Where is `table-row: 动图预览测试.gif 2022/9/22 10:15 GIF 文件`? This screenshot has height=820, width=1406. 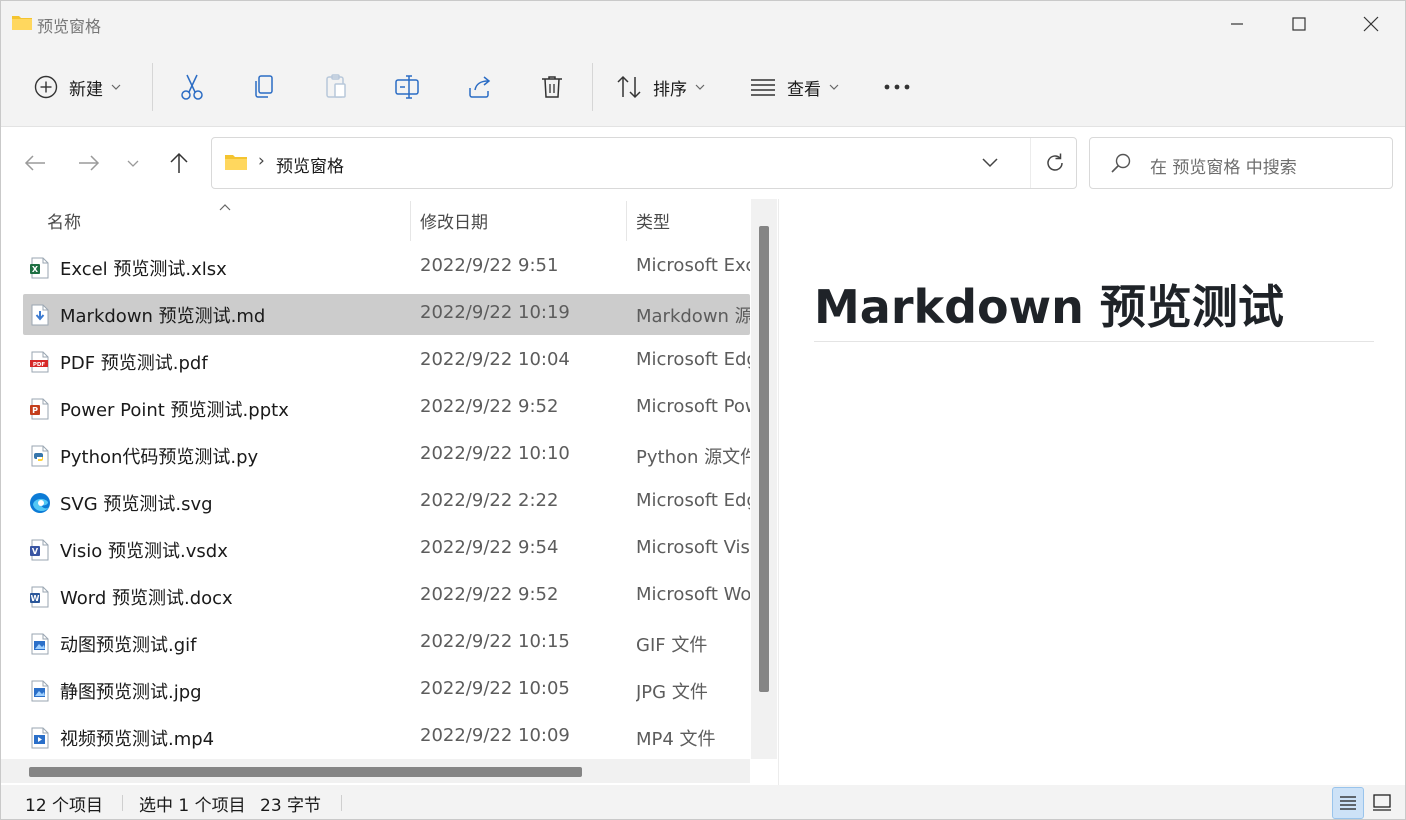 table-row: 动图预览测试.gif 2022/9/22 10:15 GIF 文件 is located at coordinates (386, 643).